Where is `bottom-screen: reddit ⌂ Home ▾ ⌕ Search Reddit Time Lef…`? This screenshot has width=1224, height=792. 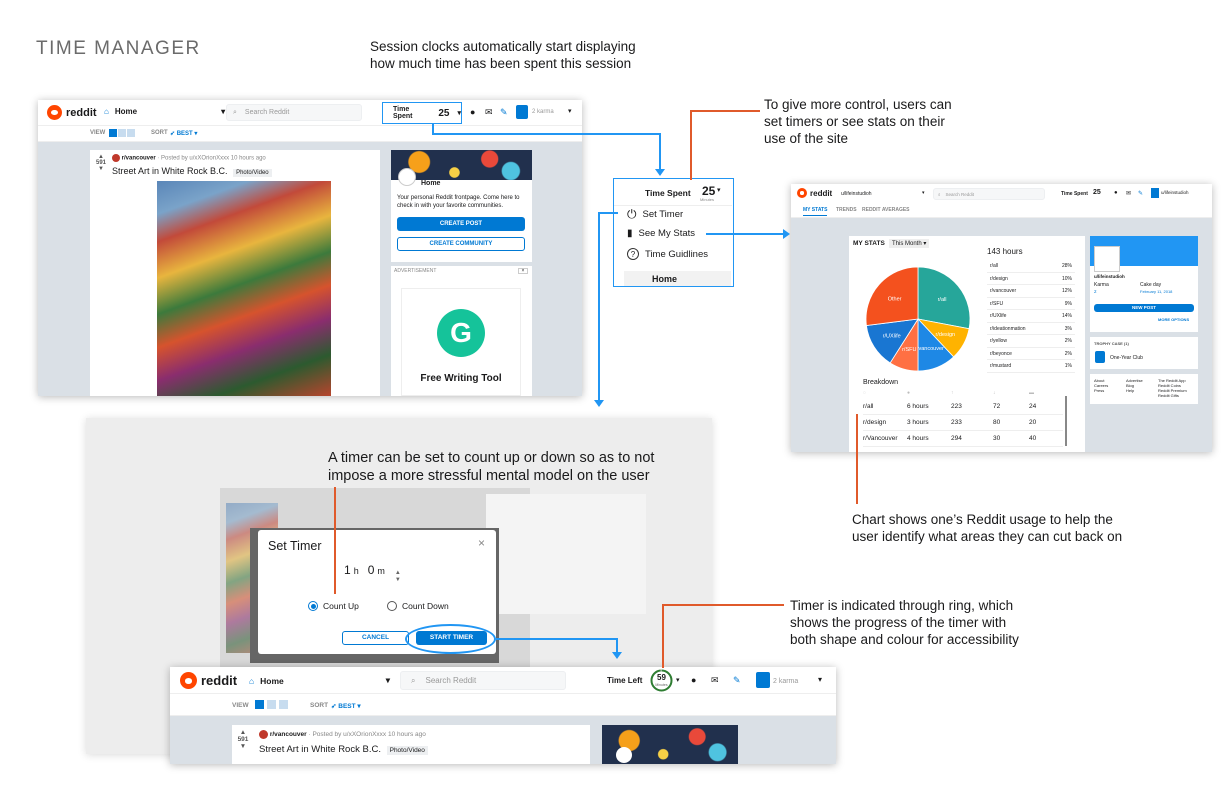 bottom-screen: reddit ⌂ Home ▾ ⌕ Search Reddit Time Lef… is located at coordinates (503, 715).